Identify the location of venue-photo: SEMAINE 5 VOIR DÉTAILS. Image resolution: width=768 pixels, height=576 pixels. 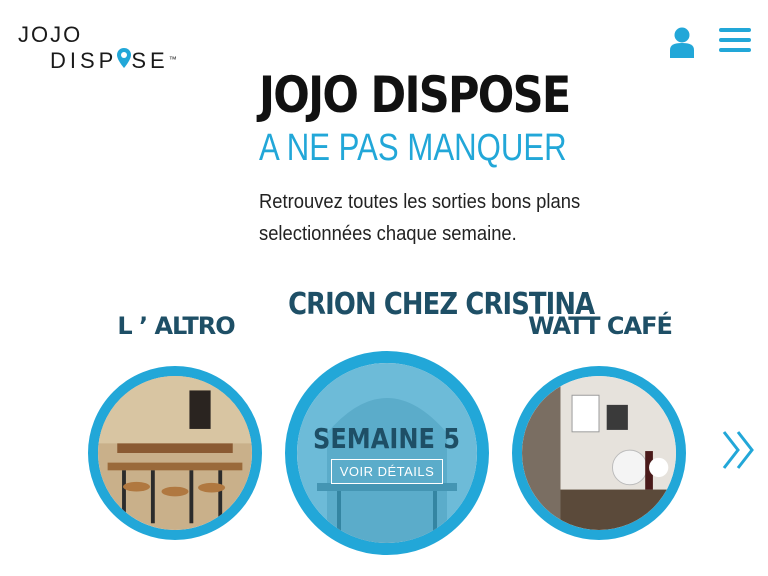
(387, 453).